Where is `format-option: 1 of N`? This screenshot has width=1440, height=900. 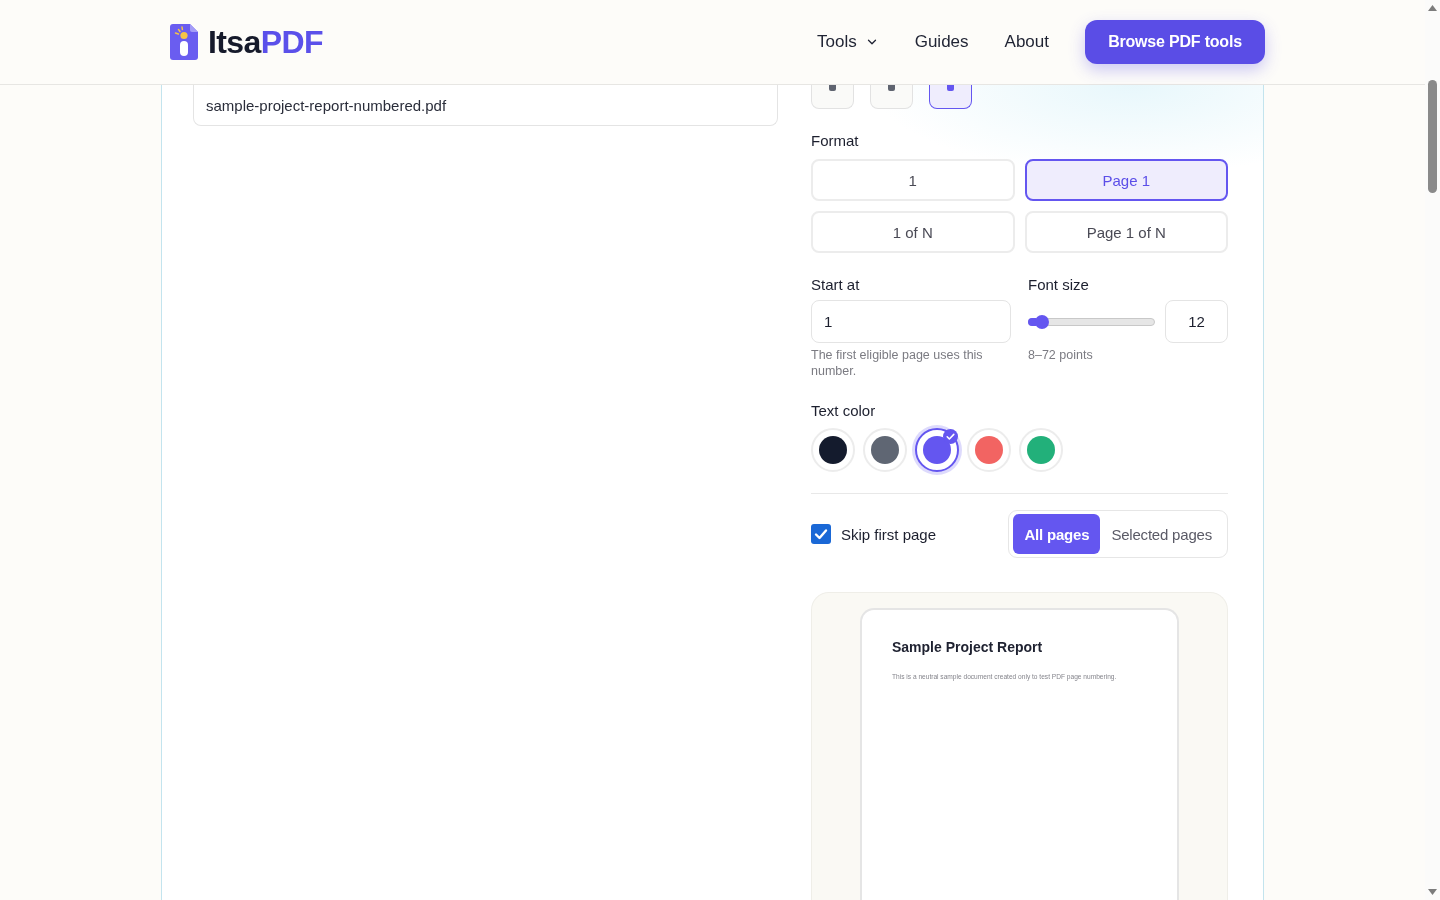 format-option: 1 of N is located at coordinates (913, 232).